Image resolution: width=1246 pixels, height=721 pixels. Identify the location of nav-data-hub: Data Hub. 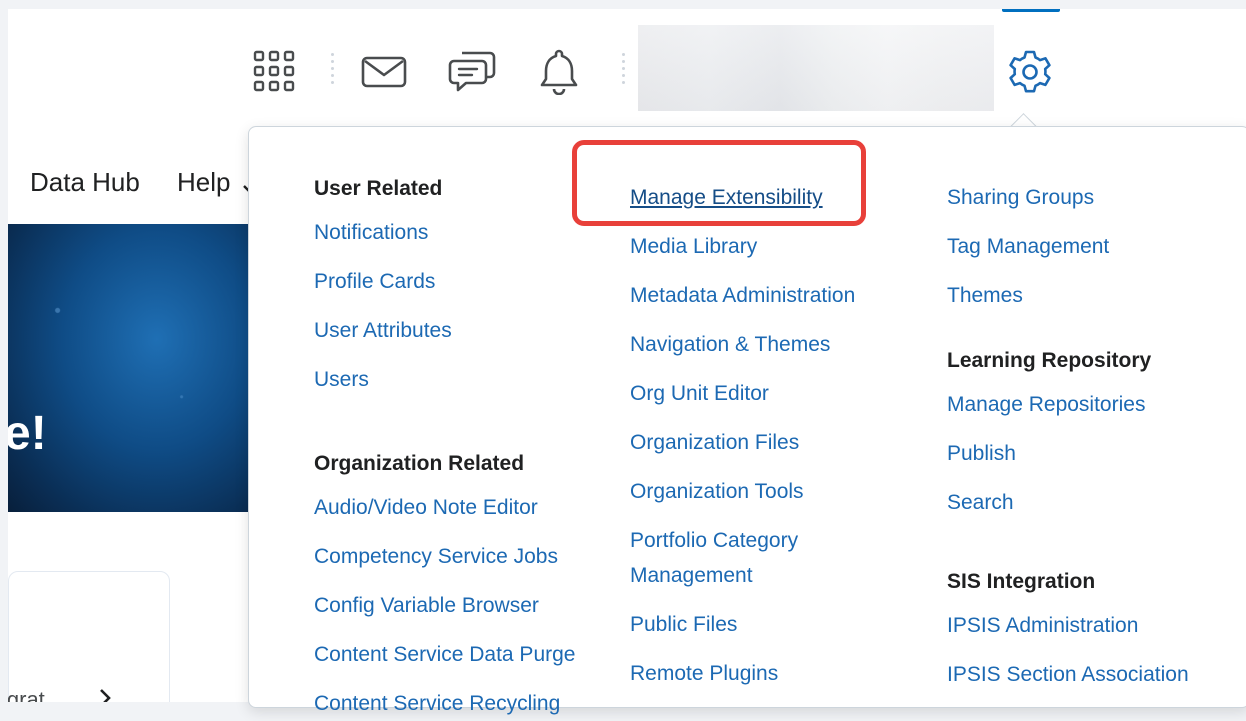
(85, 182).